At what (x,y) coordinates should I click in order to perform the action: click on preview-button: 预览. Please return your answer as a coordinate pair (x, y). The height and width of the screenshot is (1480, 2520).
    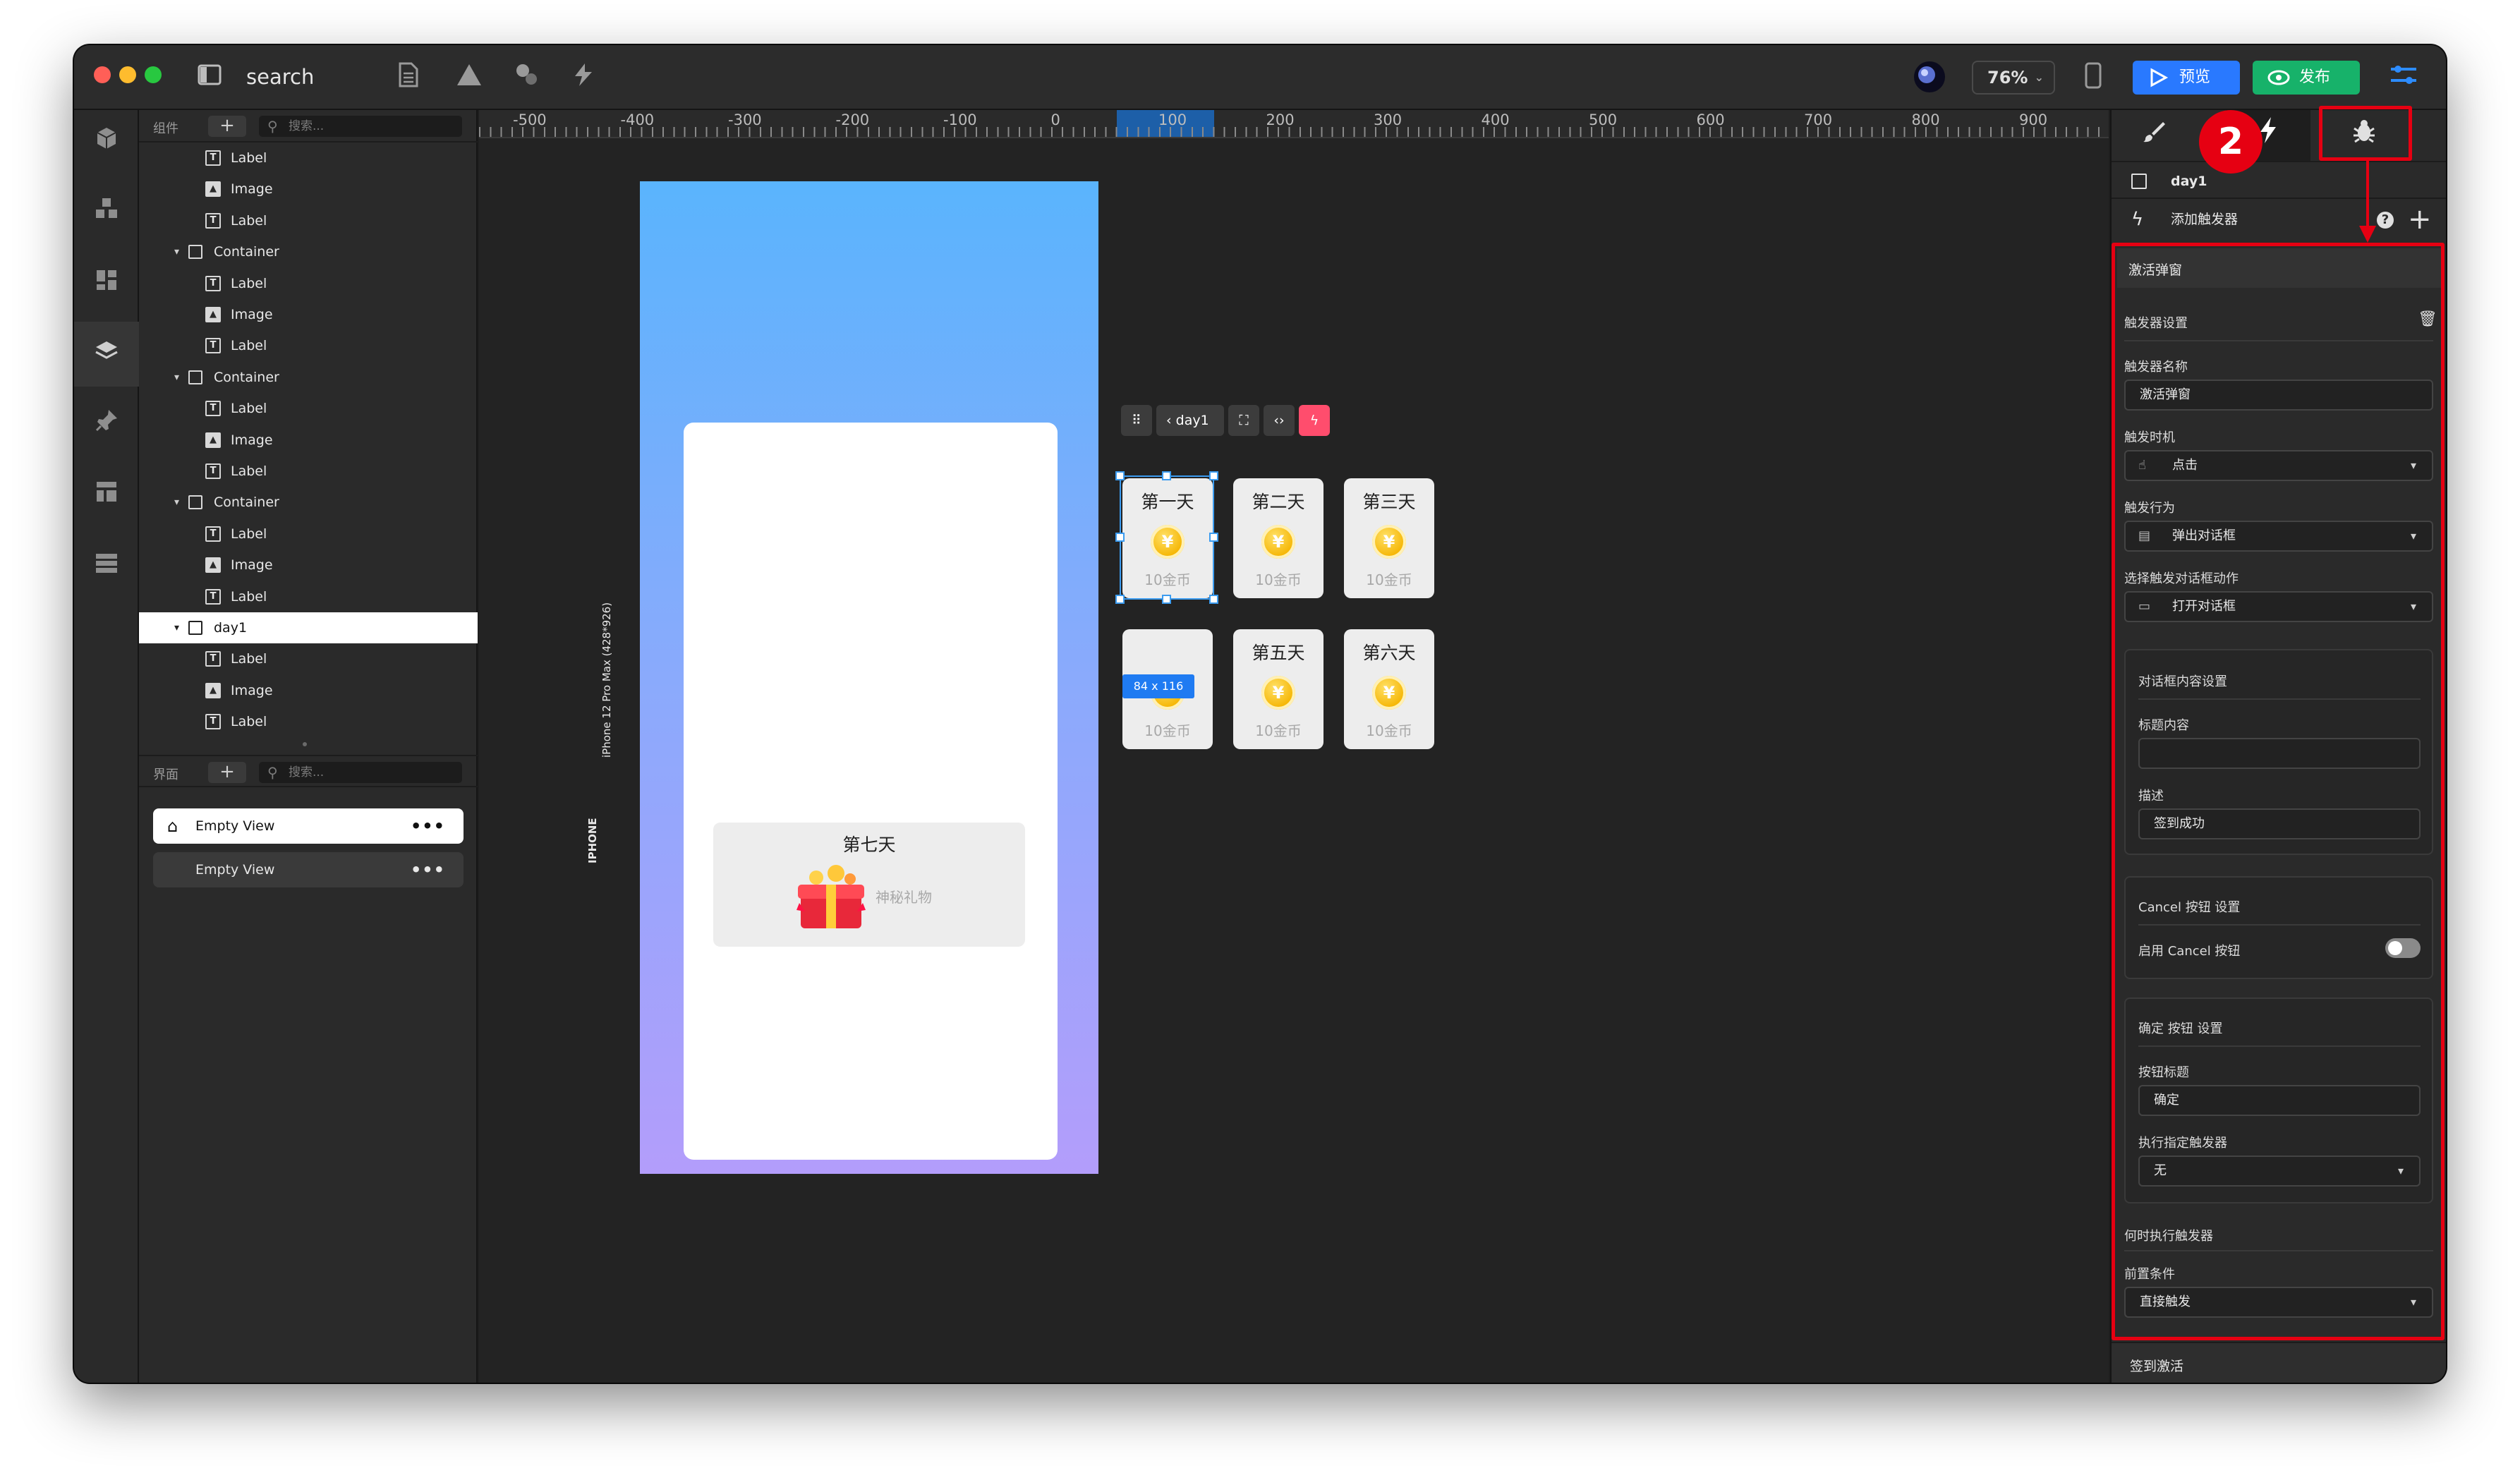
    Looking at the image, I should click on (2186, 78).